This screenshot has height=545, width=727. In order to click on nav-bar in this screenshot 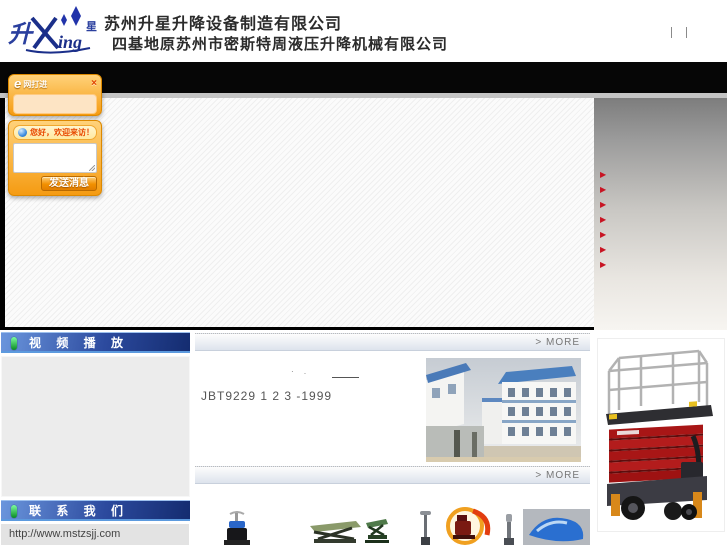, I will do `click(363, 77)`.